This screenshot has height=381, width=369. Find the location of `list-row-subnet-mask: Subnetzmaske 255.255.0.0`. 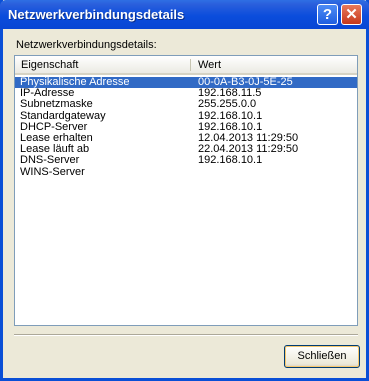

list-row-subnet-mask: Subnetzmaske 255.255.0.0 is located at coordinates (186, 104).